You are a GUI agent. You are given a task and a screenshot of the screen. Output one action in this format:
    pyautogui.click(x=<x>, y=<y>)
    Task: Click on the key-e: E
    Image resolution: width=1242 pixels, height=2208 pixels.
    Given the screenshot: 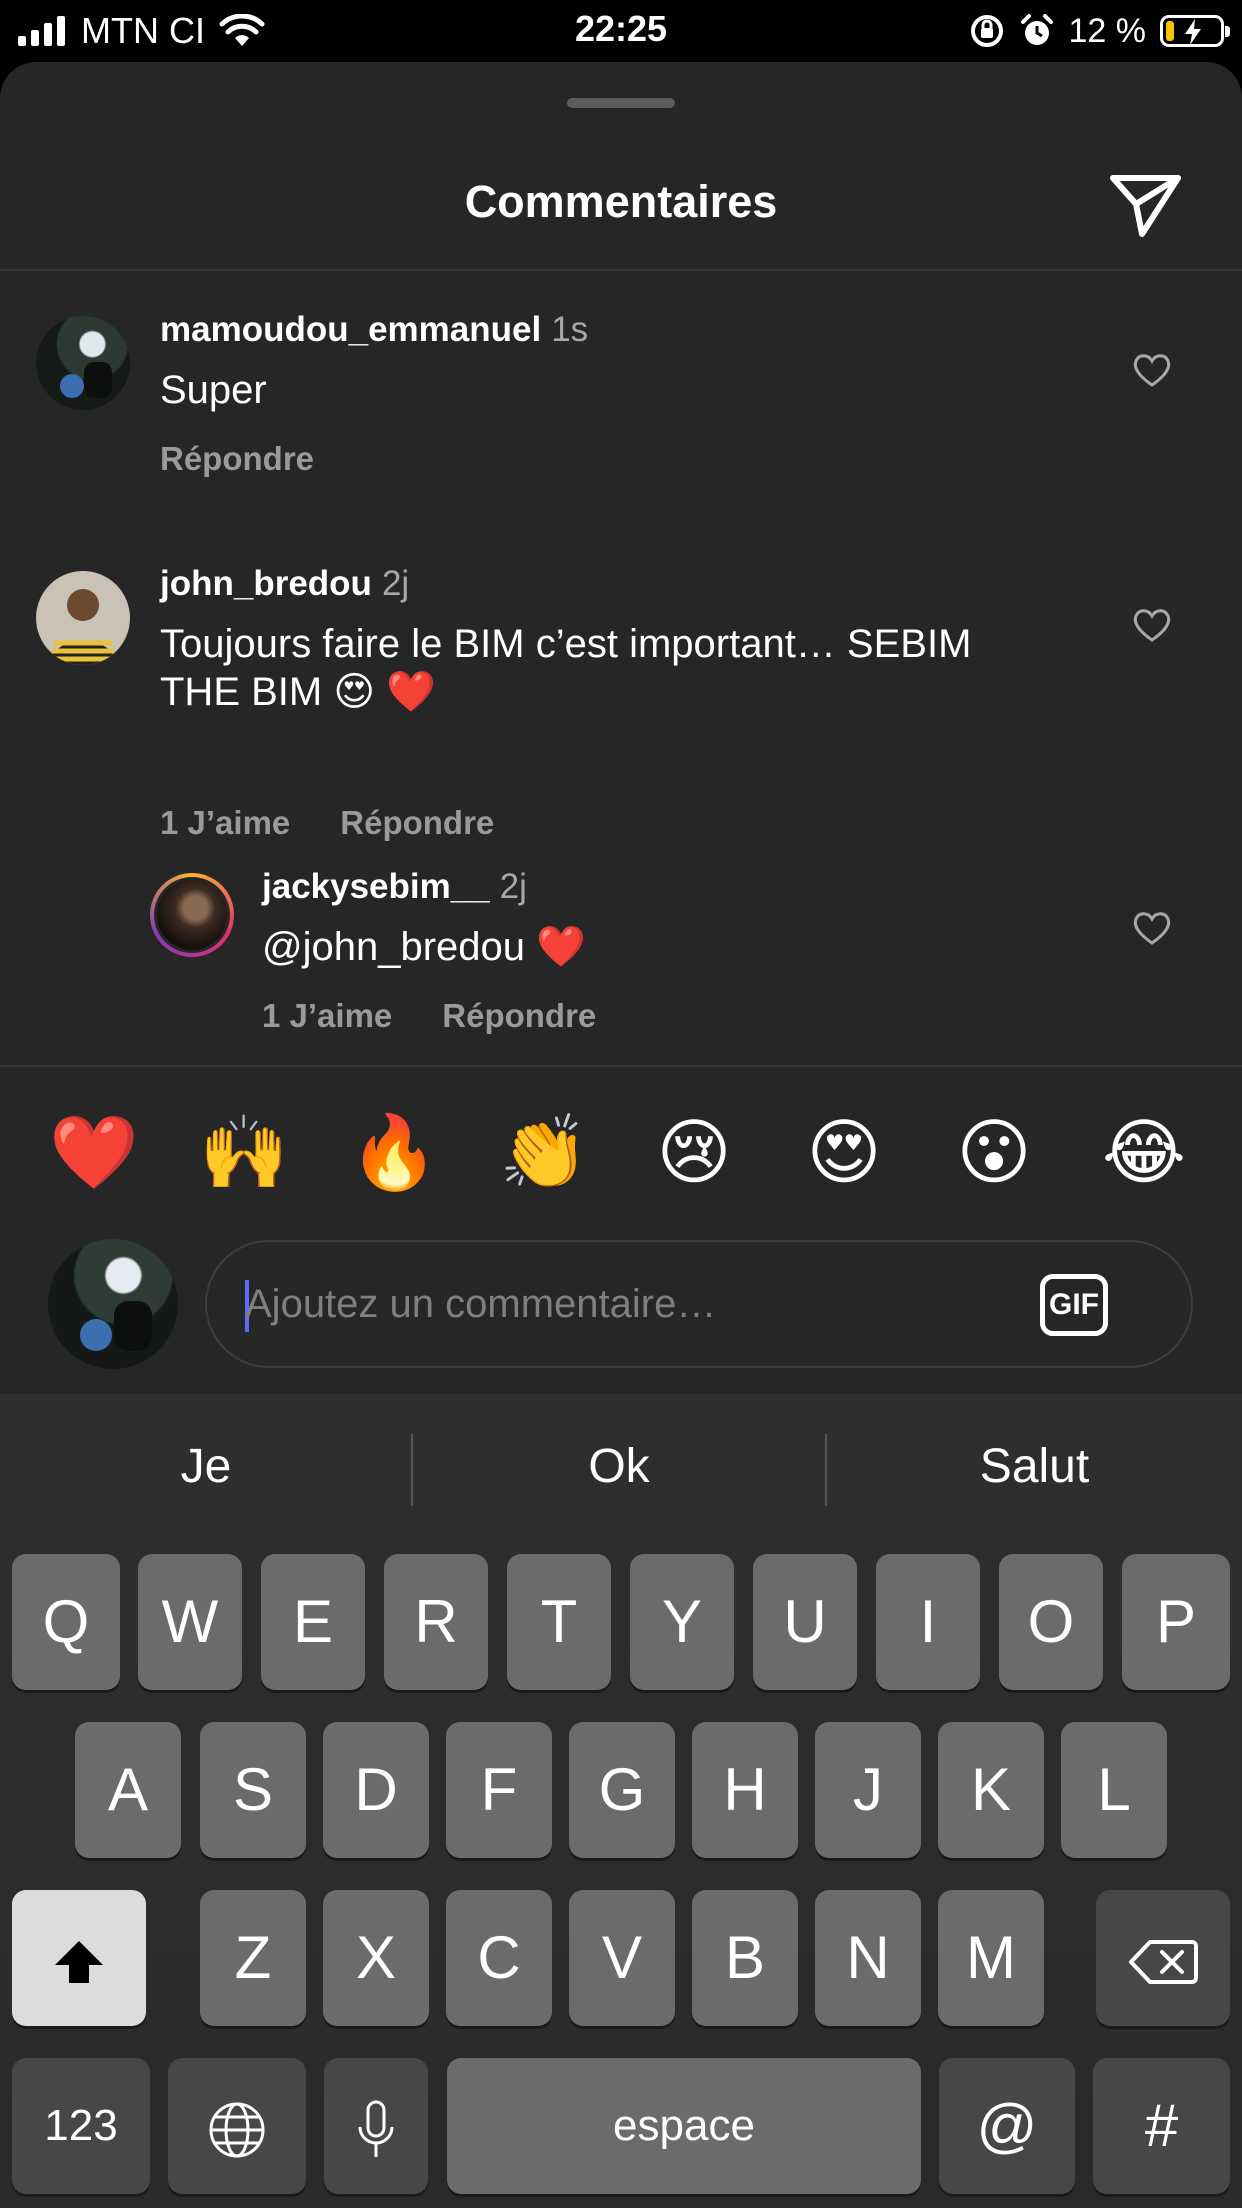 What is the action you would take?
    pyautogui.click(x=313, y=1622)
    